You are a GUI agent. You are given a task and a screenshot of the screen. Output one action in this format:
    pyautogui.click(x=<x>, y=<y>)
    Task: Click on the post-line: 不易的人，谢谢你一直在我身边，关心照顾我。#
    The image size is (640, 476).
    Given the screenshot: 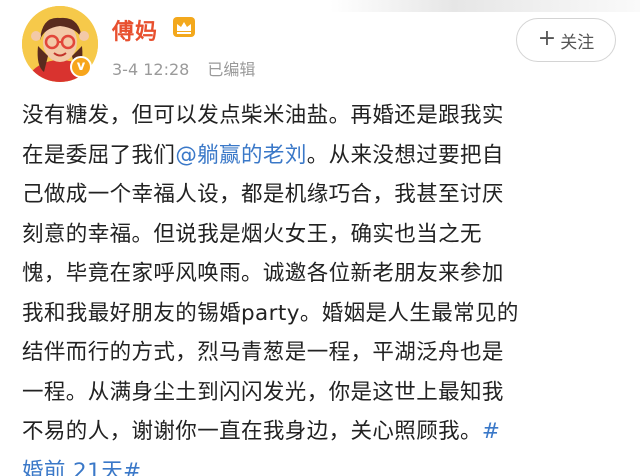 What is the action you would take?
    pyautogui.click(x=322, y=432)
    